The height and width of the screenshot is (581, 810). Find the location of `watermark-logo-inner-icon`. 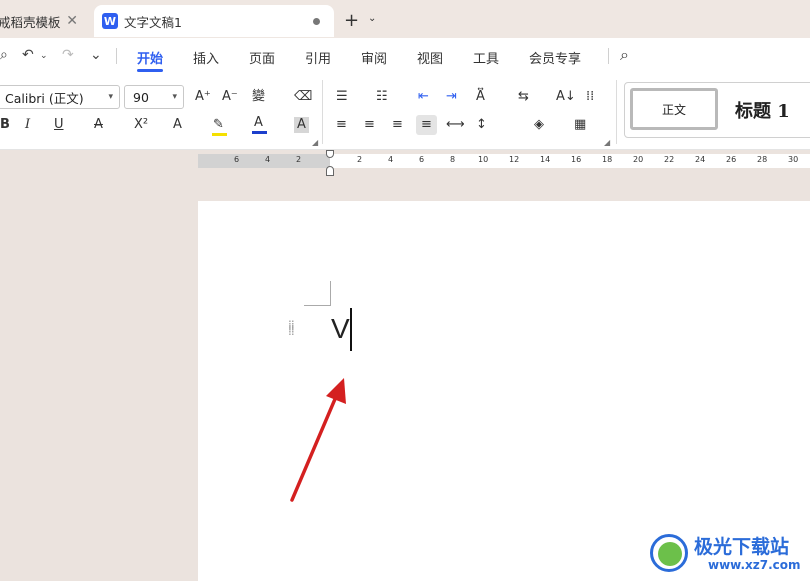

watermark-logo-inner-icon is located at coordinates (670, 554).